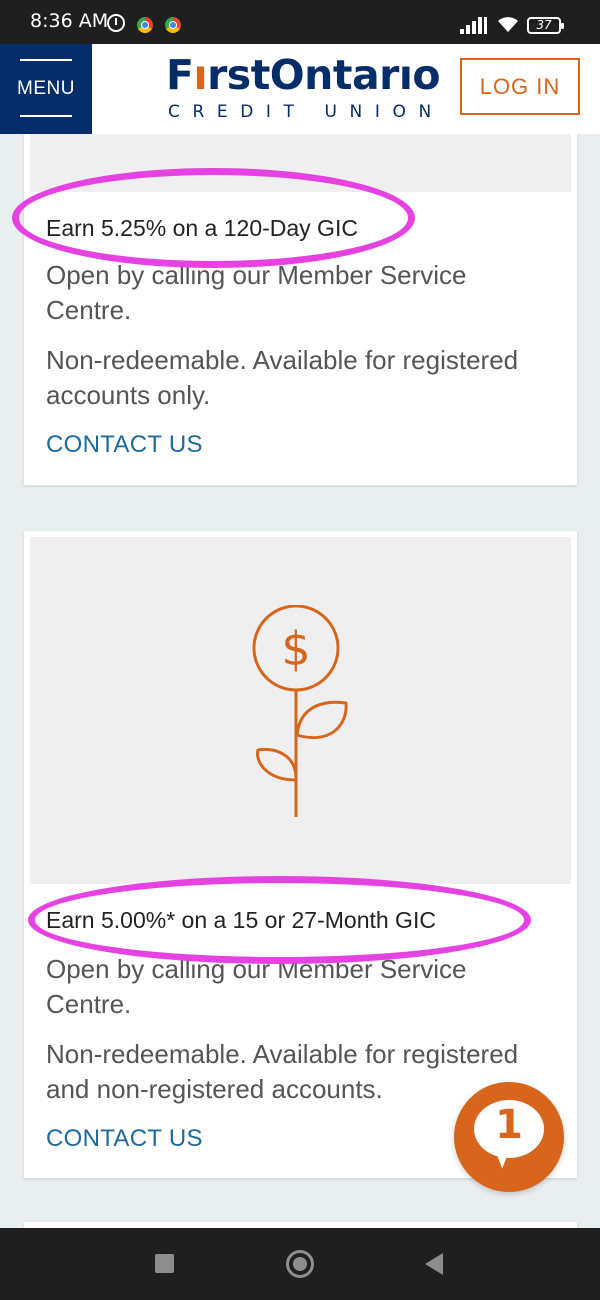 The width and height of the screenshot is (600, 1300). What do you see at coordinates (520, 86) in the screenshot?
I see `login-button: LOG IN` at bounding box center [520, 86].